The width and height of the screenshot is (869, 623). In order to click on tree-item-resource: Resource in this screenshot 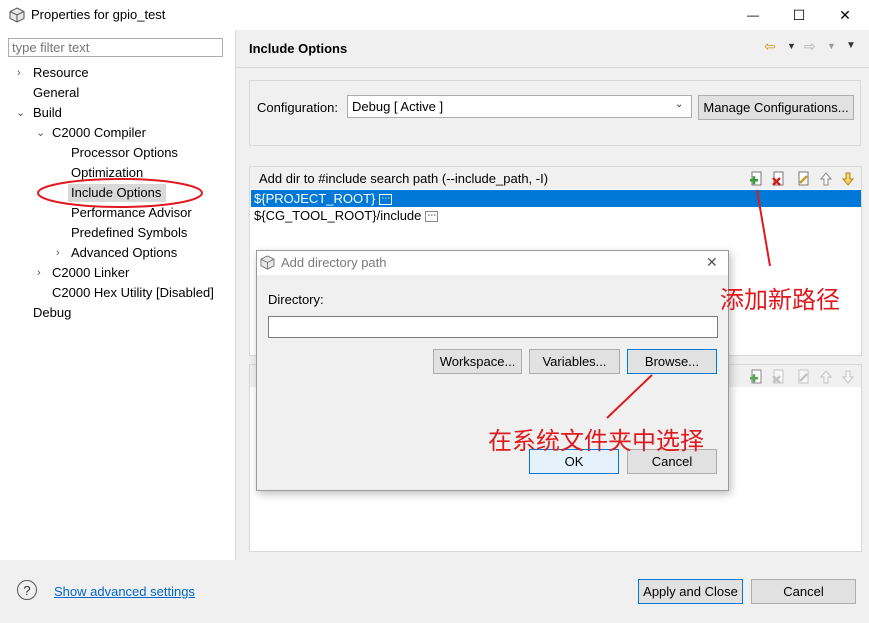, I will do `click(61, 73)`.